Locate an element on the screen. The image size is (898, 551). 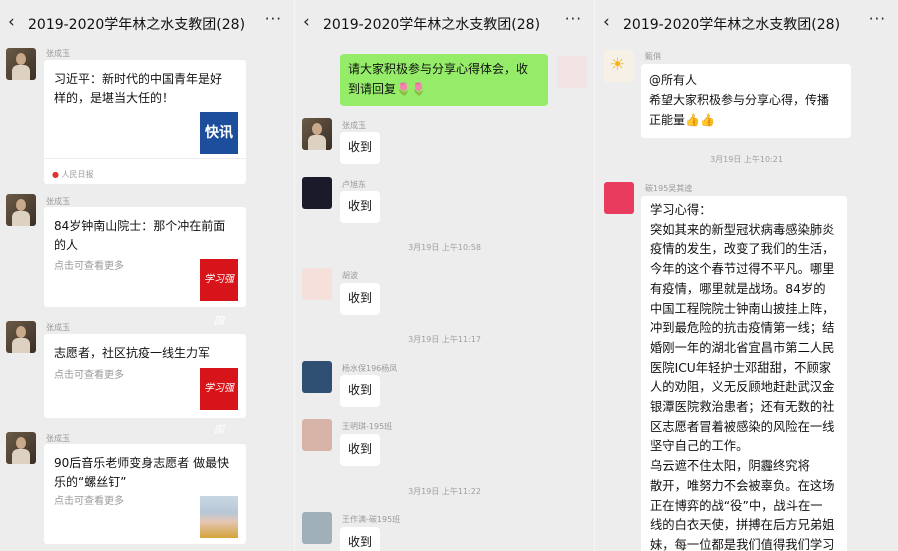
message-line: 冲到最危险的抗击疫情第一线；结 is located at coordinates (742, 328).